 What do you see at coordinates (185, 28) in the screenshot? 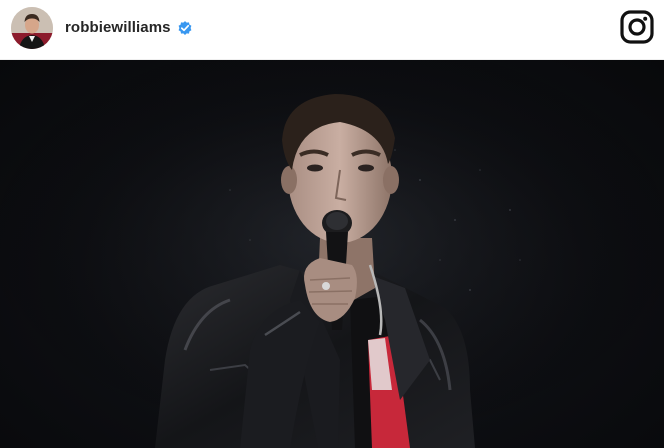
I see `verified-badge-icon` at bounding box center [185, 28].